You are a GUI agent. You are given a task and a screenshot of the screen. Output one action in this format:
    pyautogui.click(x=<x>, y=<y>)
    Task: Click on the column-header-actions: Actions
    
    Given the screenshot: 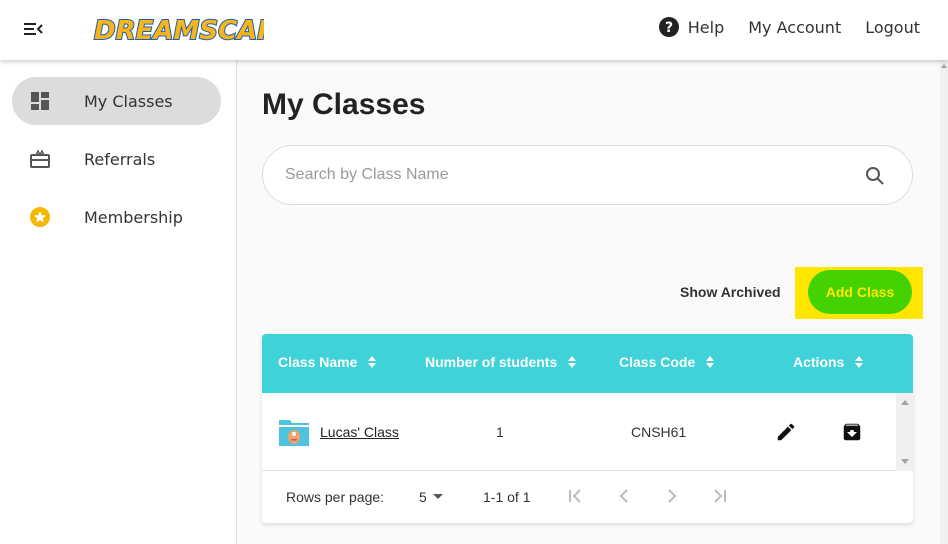 What is the action you would take?
    pyautogui.click(x=828, y=362)
    